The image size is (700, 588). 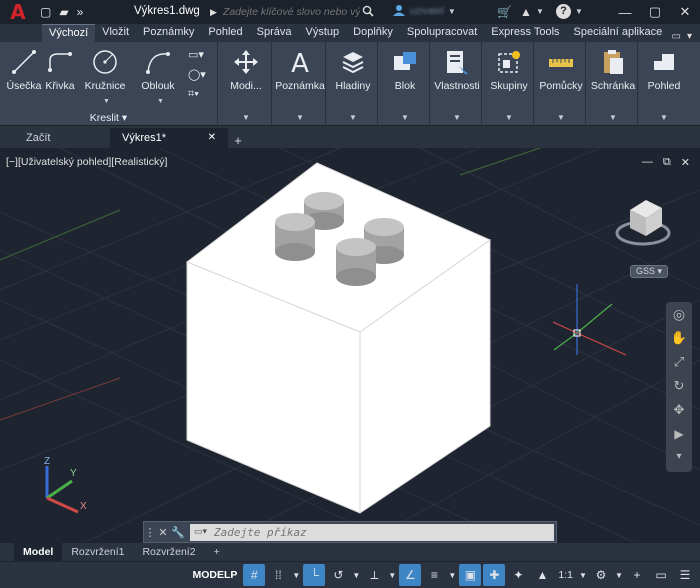 What do you see at coordinates (168, 552) in the screenshot?
I see `tab-layout2: Rozvržení2` at bounding box center [168, 552].